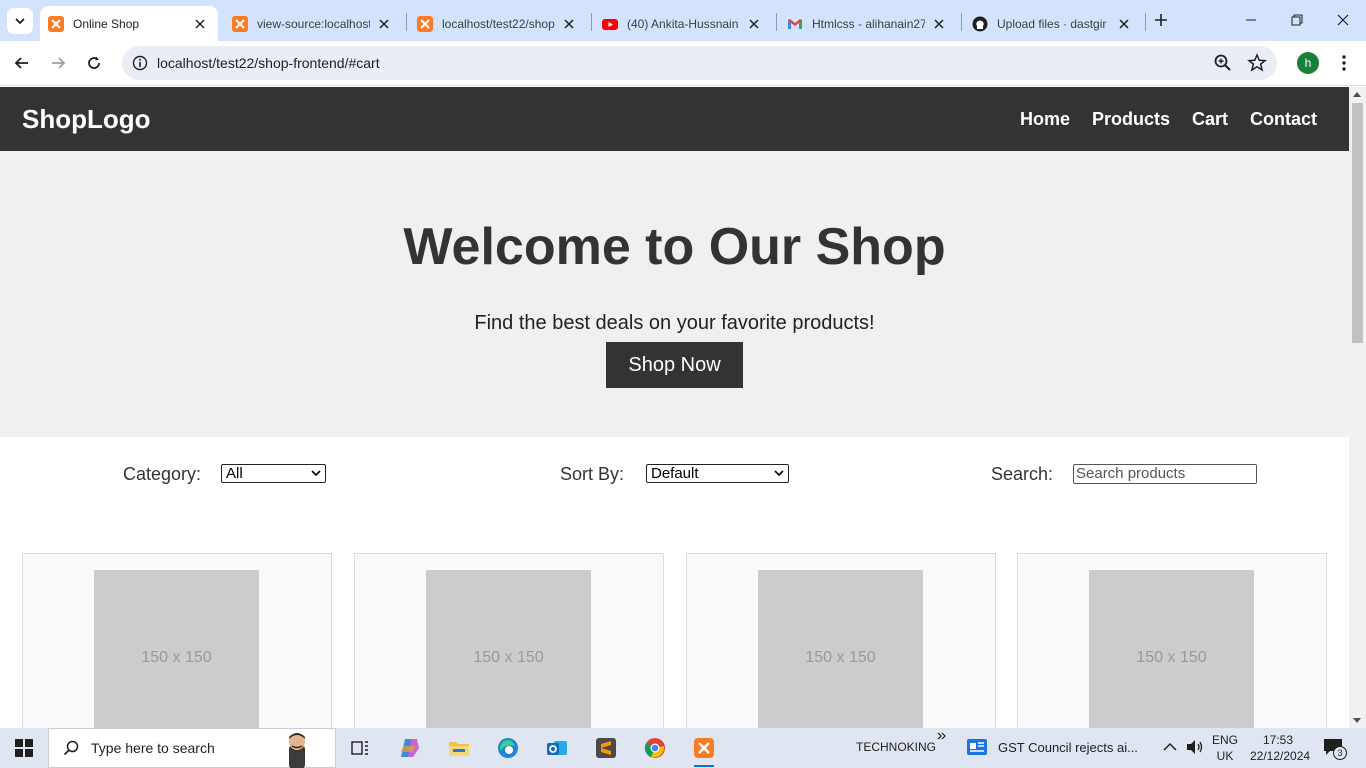 This screenshot has width=1366, height=768. I want to click on language-code: ENG, so click(1225, 740).